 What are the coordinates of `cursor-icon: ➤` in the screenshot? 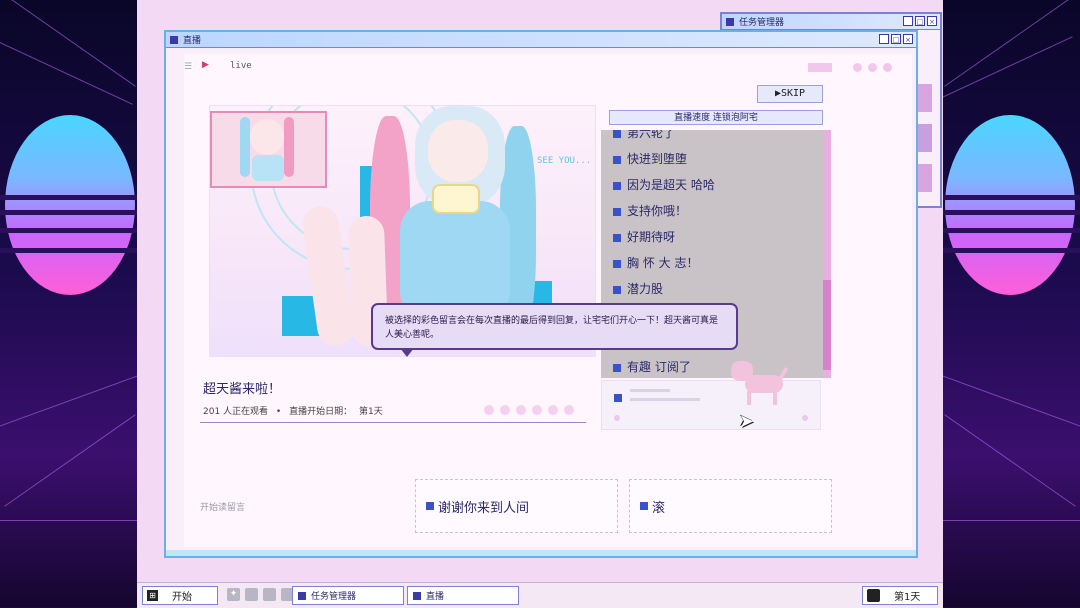 It's located at (747, 421).